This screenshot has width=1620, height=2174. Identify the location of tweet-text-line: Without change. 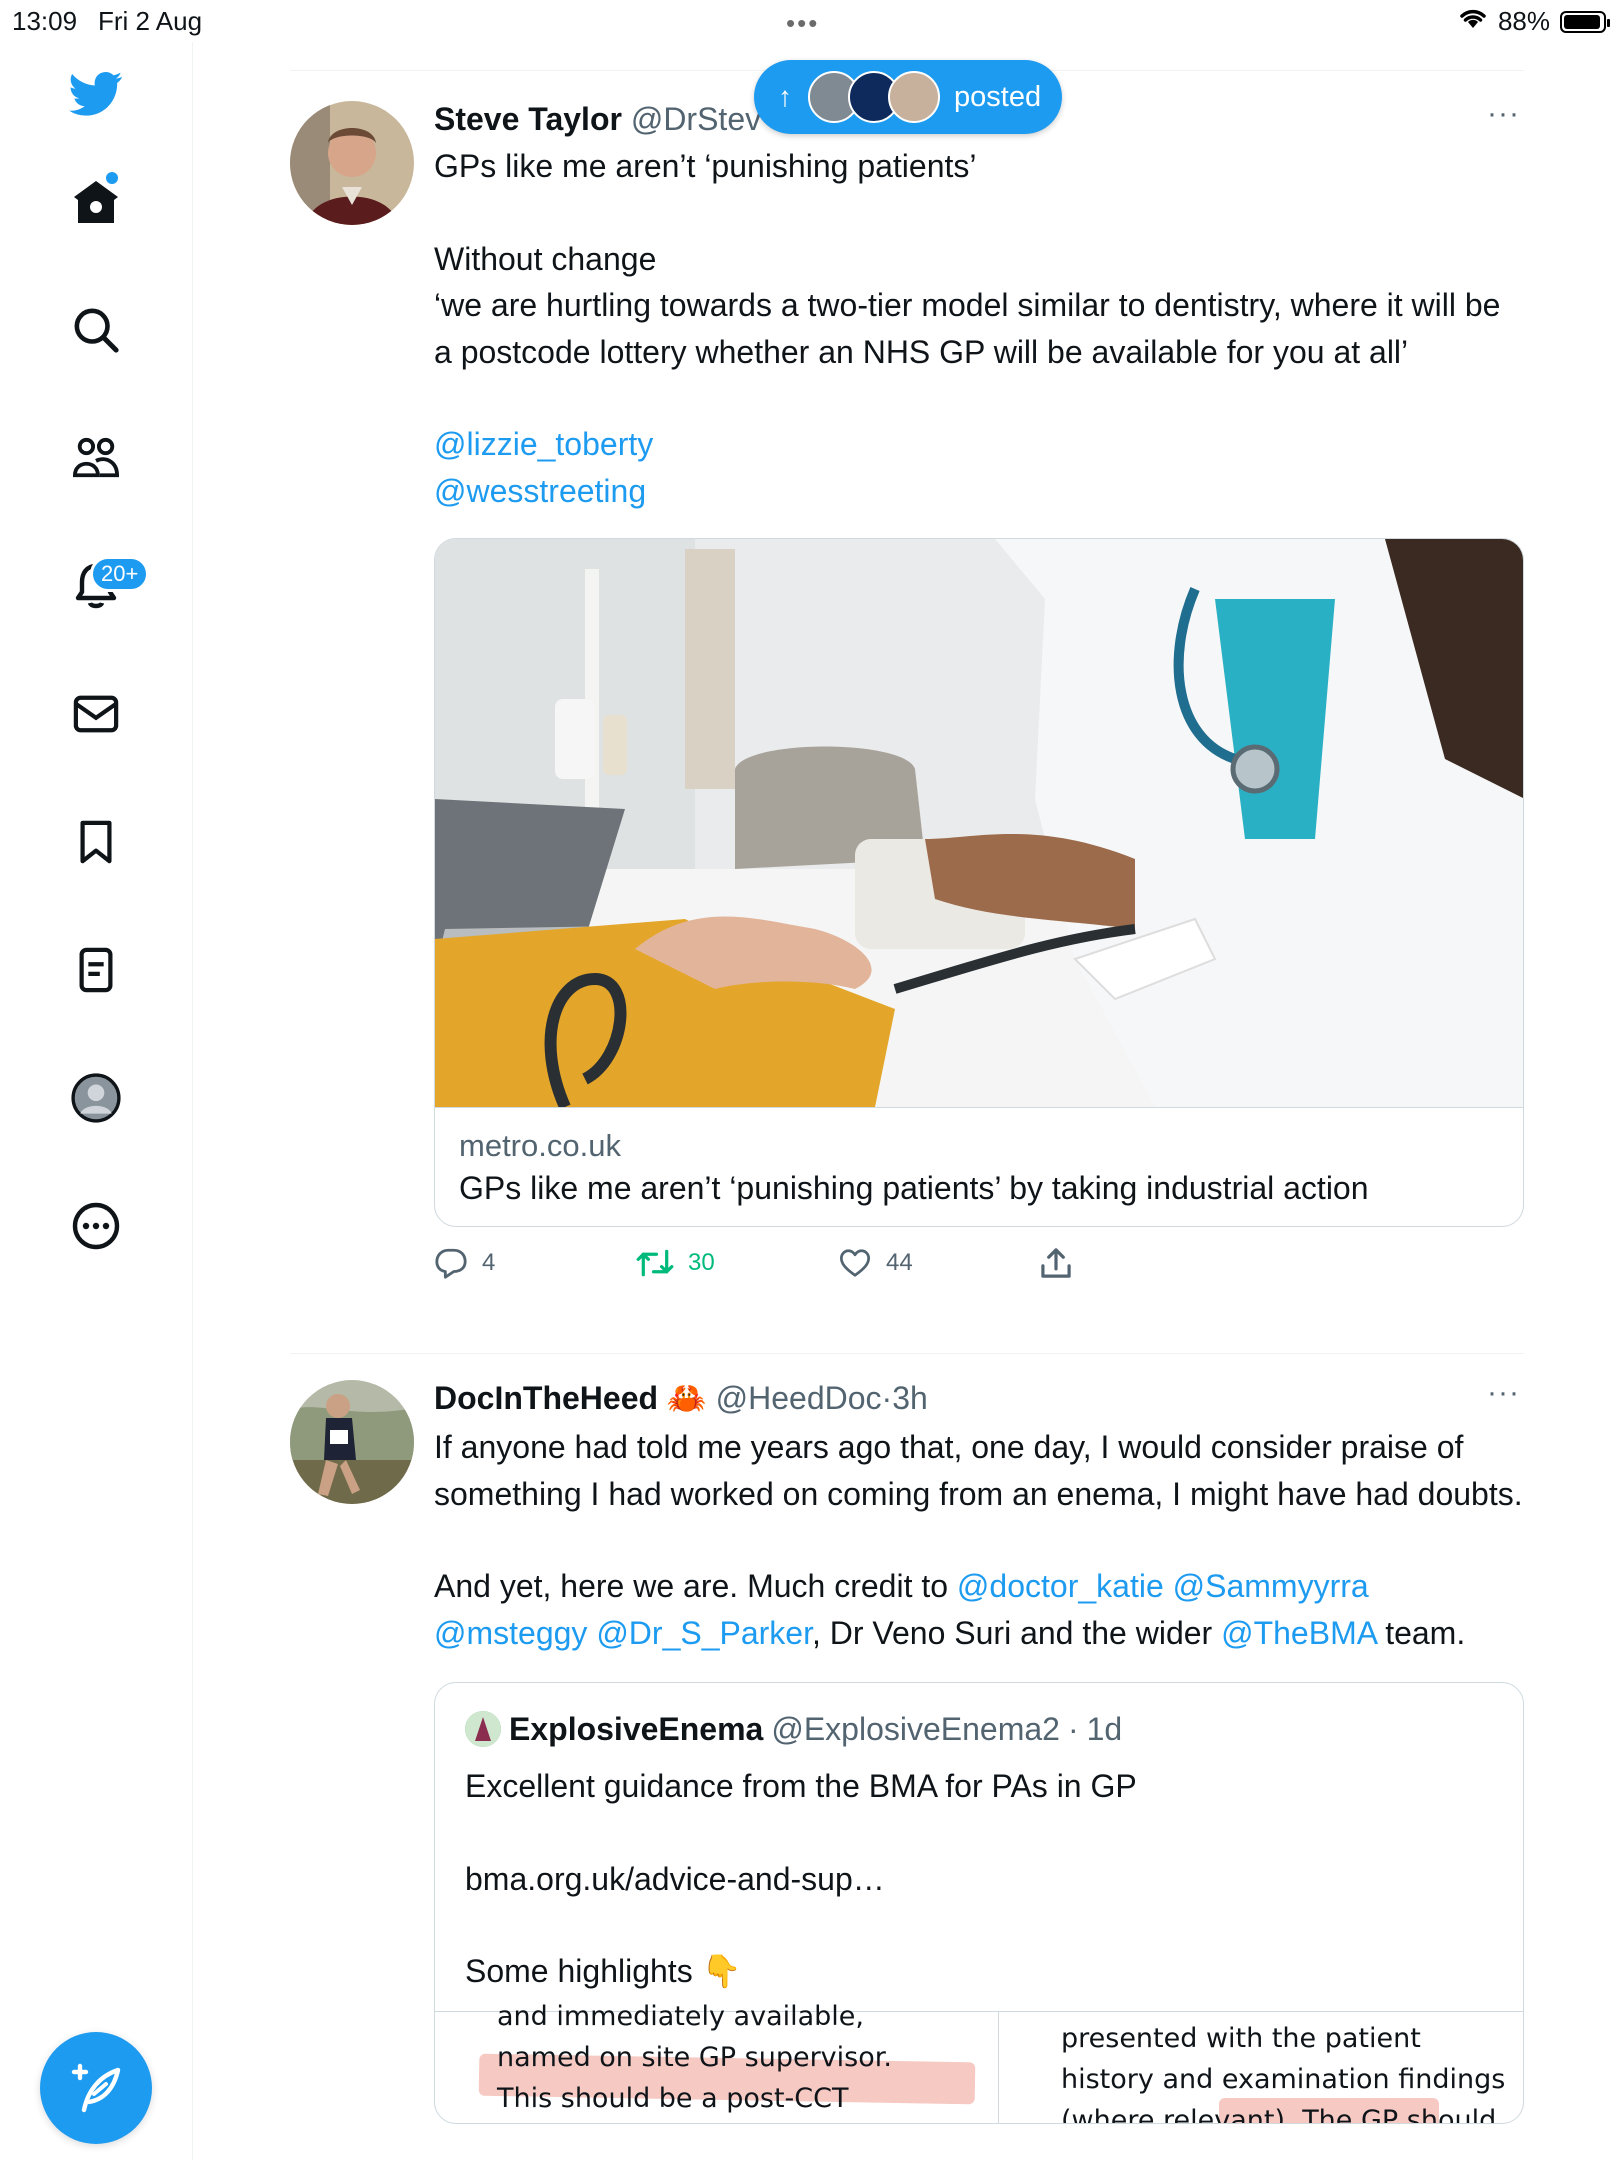
(545, 258).